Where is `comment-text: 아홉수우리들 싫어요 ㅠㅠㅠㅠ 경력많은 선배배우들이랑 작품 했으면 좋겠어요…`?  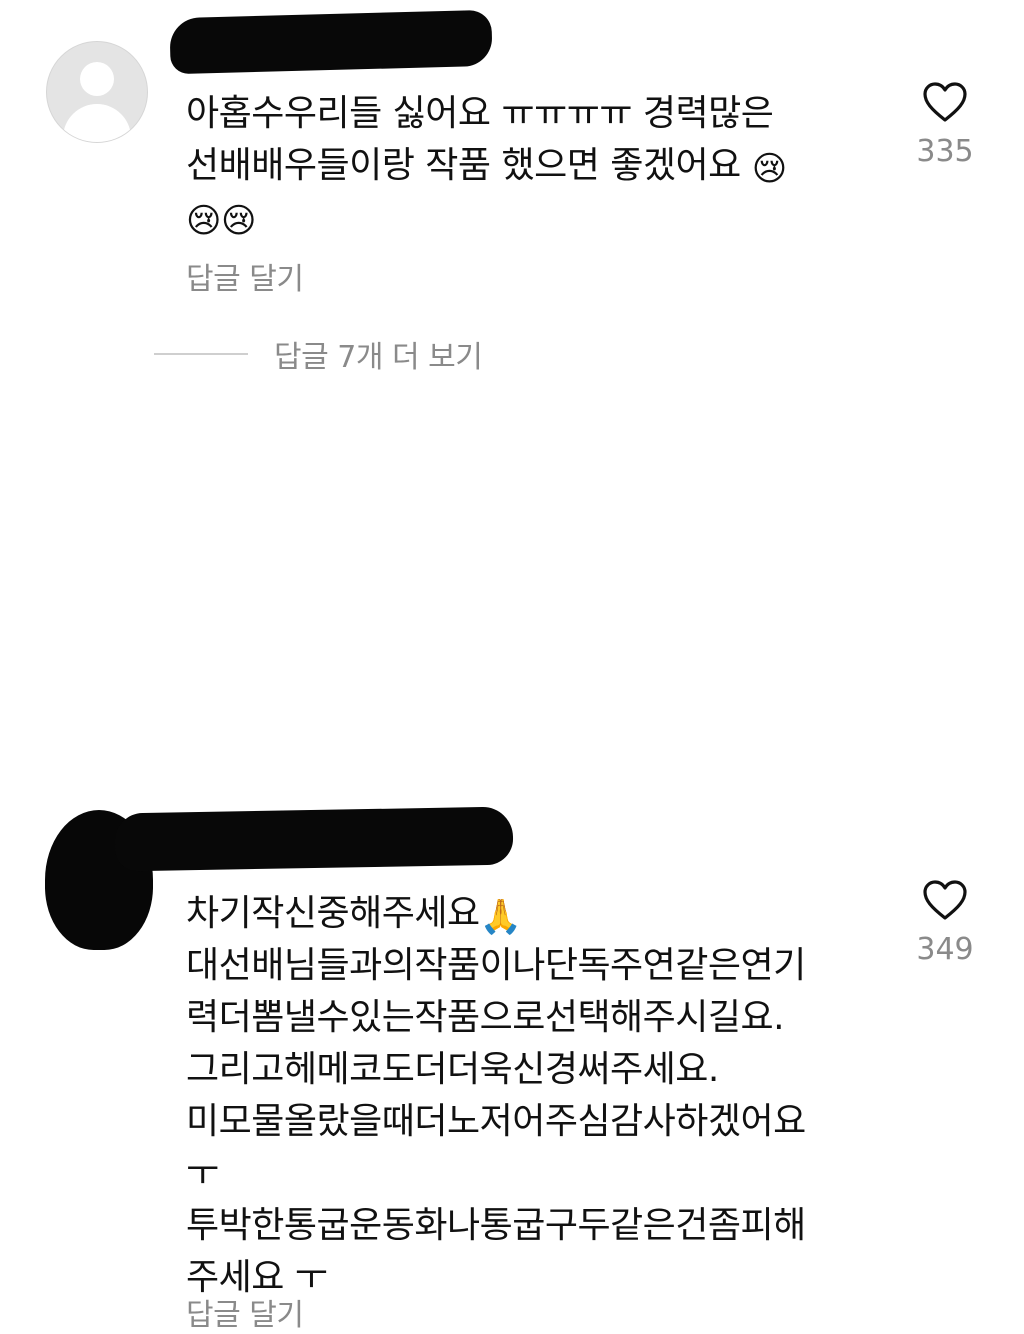 comment-text: 아홉수우리들 싫어요 ㅠㅠㅠㅠ 경력많은 선배배우들이랑 작품 했으면 좋겠어요… is located at coordinates (526, 166).